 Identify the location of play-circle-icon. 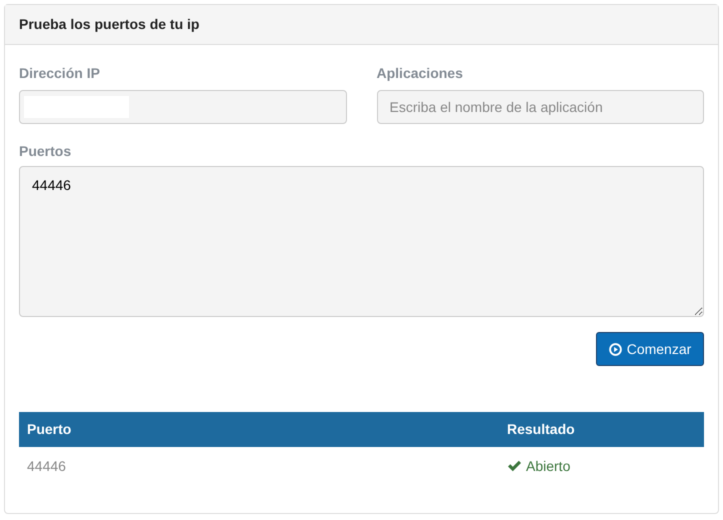
(615, 349).